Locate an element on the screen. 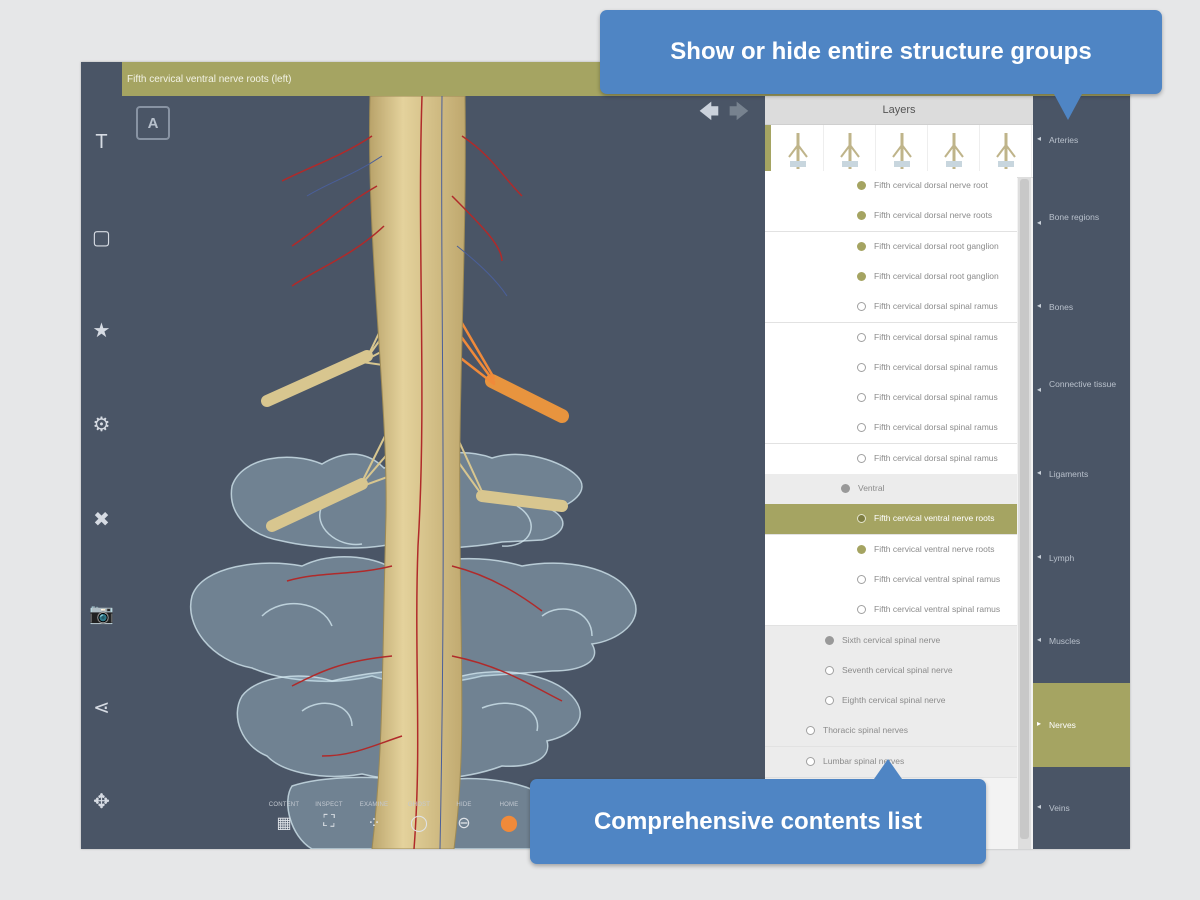 This screenshot has width=1200, height=900. category-bone-regions: ◂ Bone regions is located at coordinates (1081, 224).